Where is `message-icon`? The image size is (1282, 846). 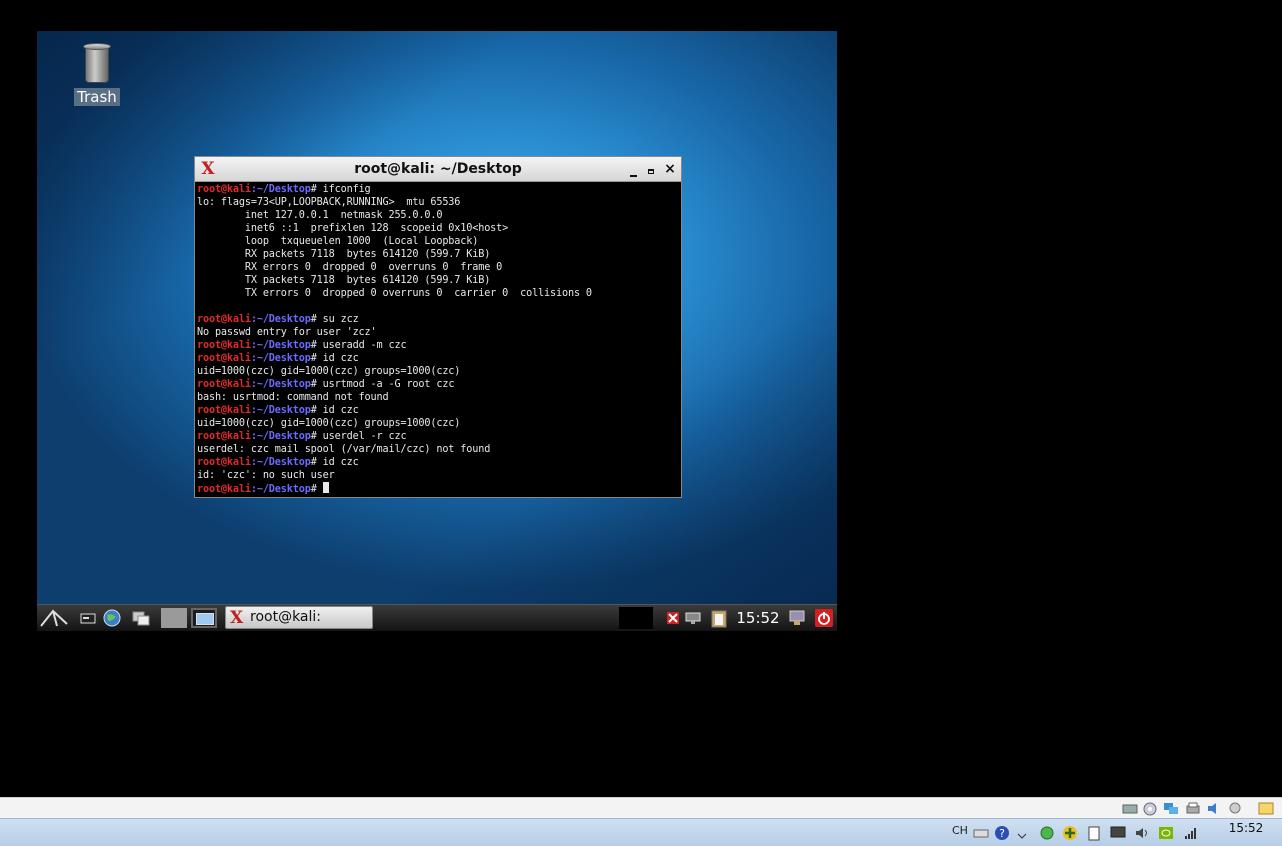 message-icon is located at coordinates (1266, 808).